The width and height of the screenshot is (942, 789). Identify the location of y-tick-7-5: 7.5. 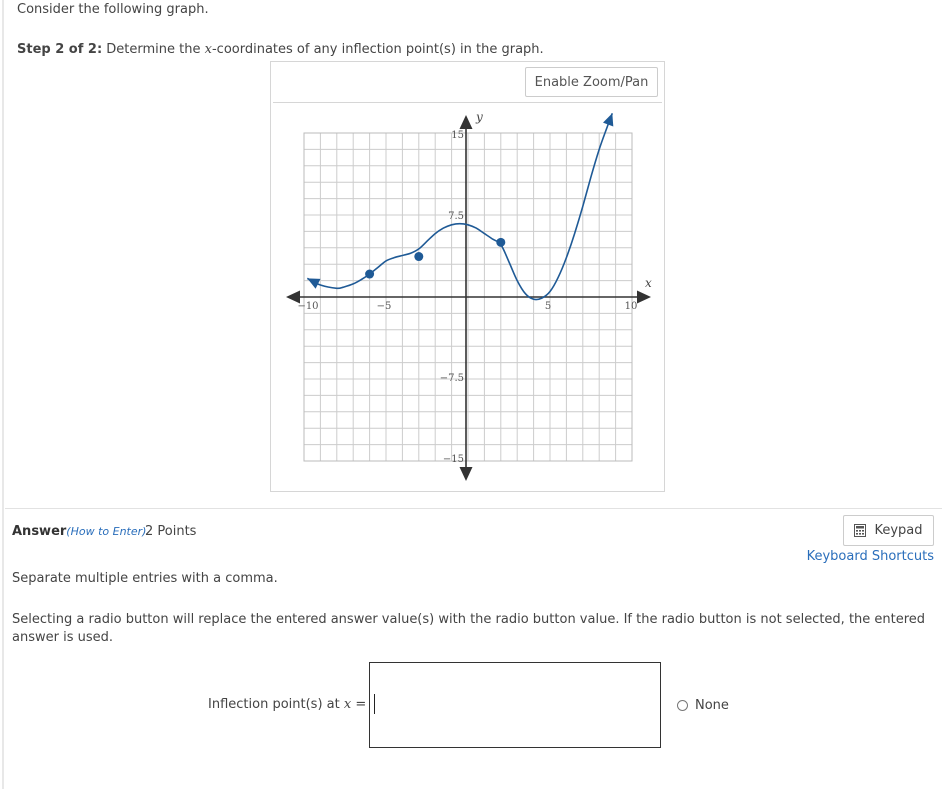
(456, 216).